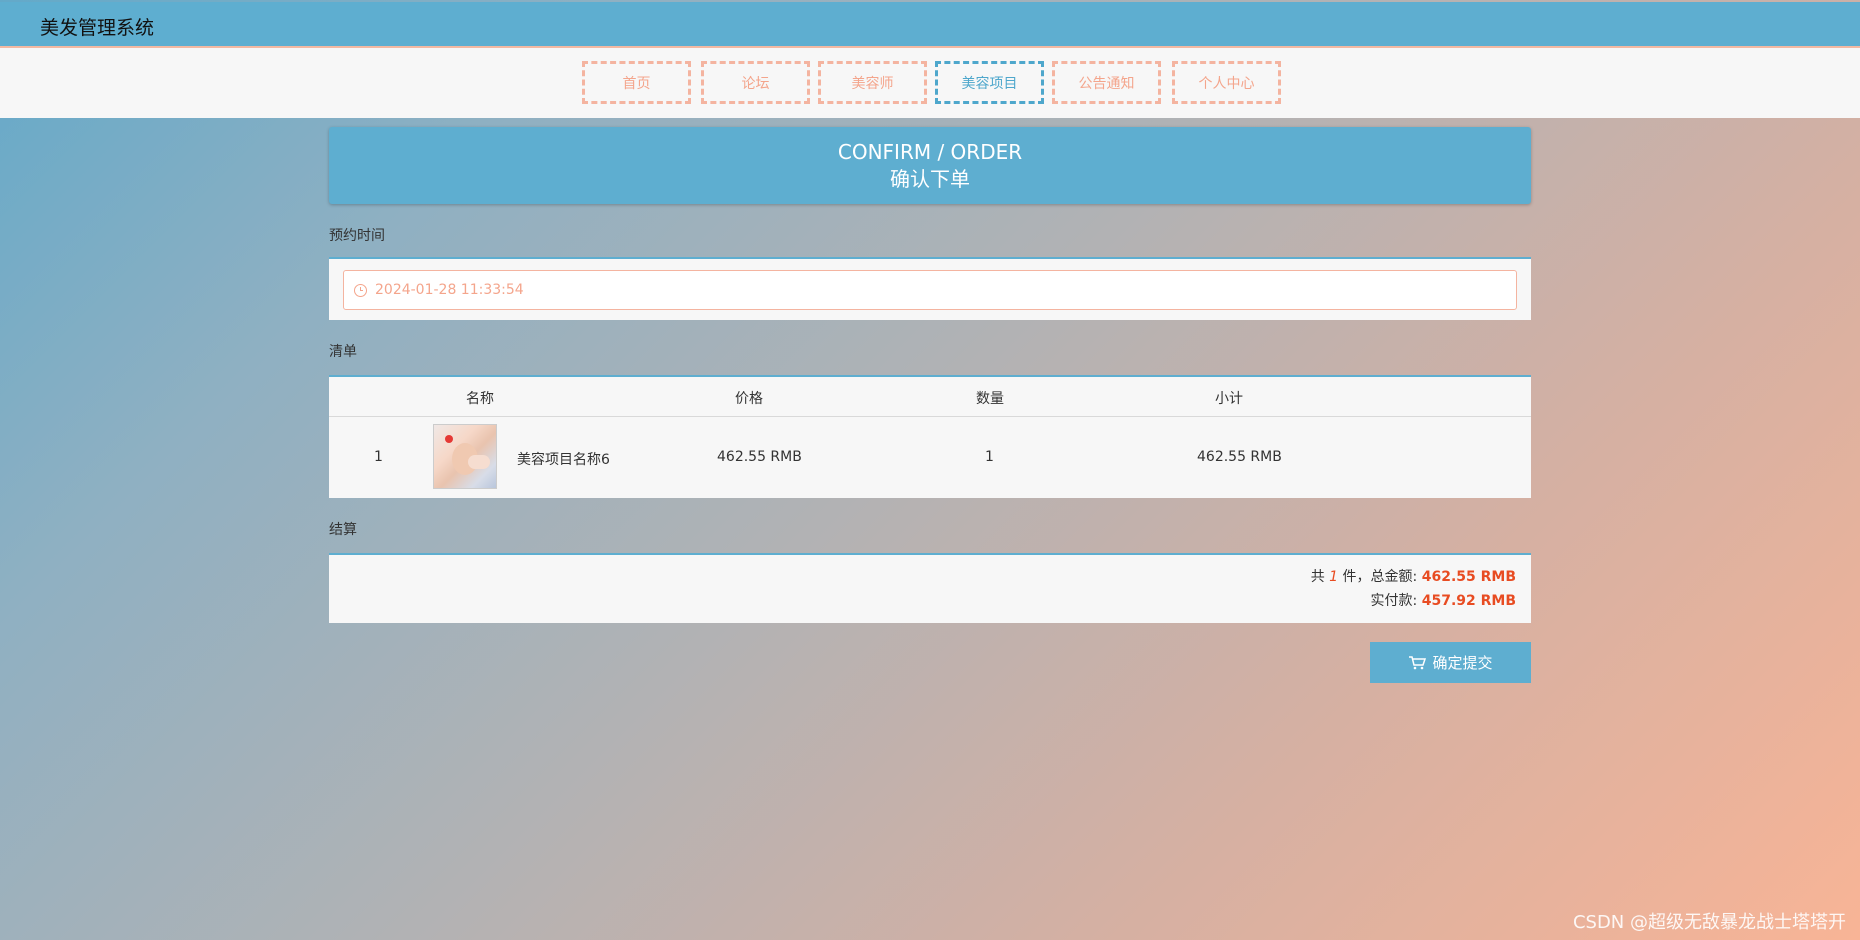  What do you see at coordinates (872, 82) in the screenshot?
I see `nav-item-beauticians: 美容师` at bounding box center [872, 82].